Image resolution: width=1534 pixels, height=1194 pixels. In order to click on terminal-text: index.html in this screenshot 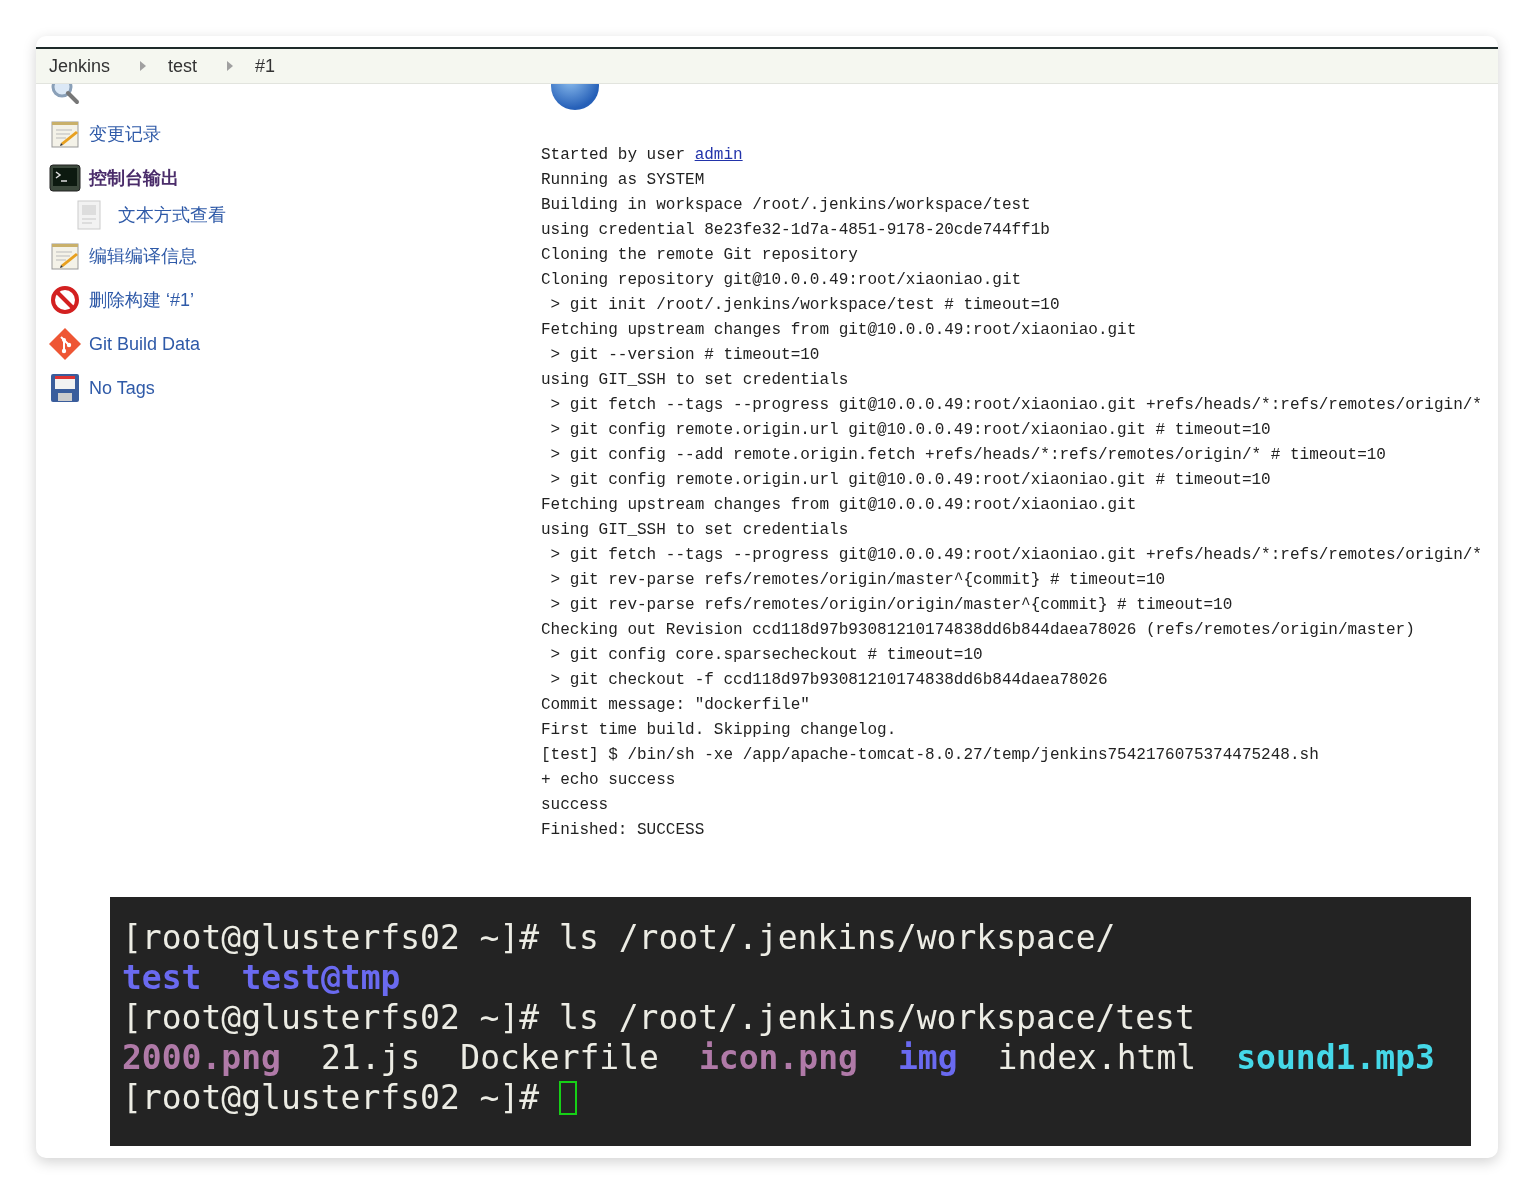, I will do `click(1097, 1058)`.